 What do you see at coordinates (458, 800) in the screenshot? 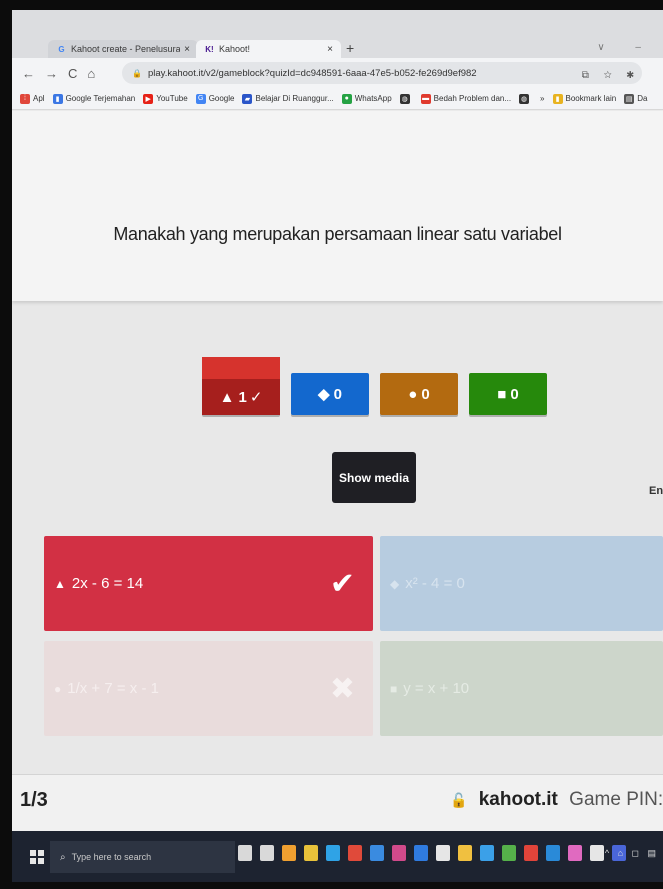
I see `unlock-icon: 🔓` at bounding box center [458, 800].